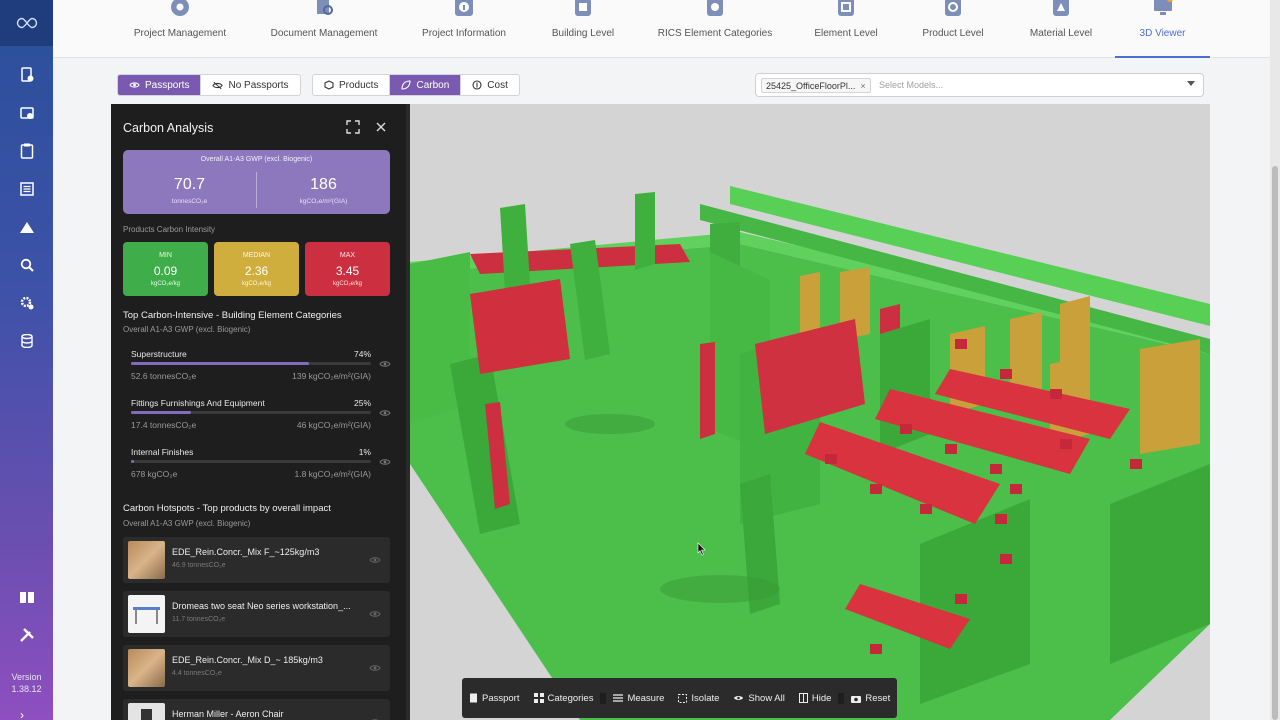 The image size is (1280, 720). I want to click on passports-label: Passports, so click(167, 85).